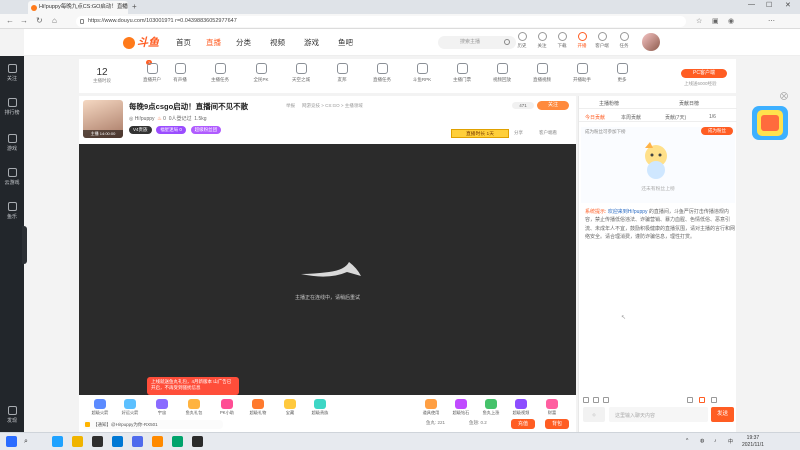  I want to click on gift-item-11: 超级视频, so click(521, 407).